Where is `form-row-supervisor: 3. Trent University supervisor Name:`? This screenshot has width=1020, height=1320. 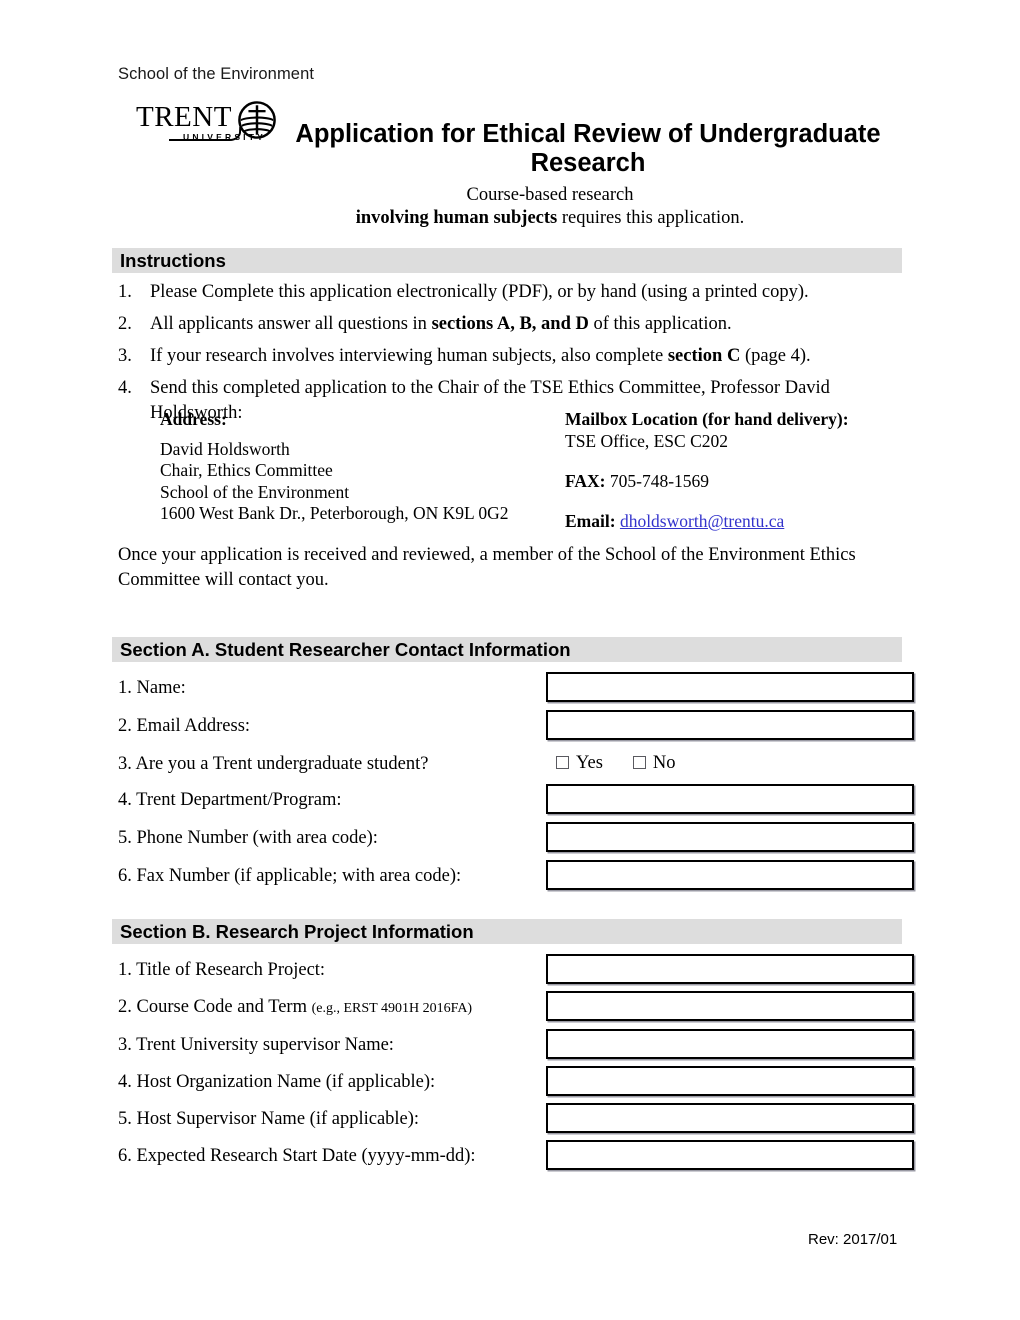
form-row-supervisor: 3. Trent University supervisor Name: is located at coordinates (518, 1046).